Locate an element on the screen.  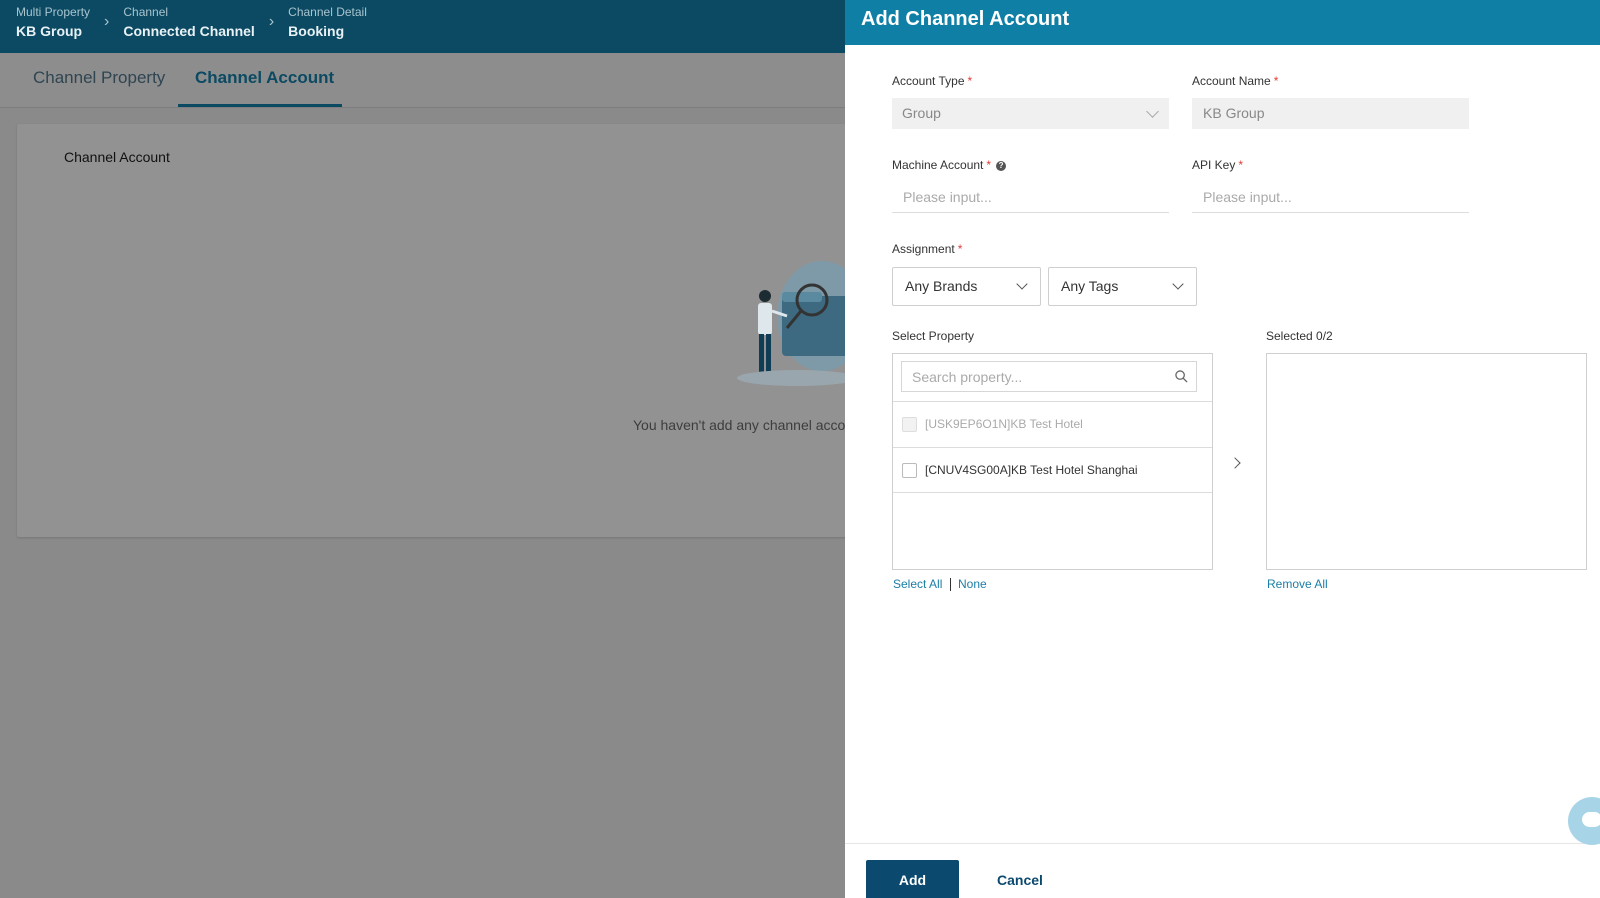
property-item-label: [USK9EP6O1N]KB Test Hotel is located at coordinates (1004, 424).